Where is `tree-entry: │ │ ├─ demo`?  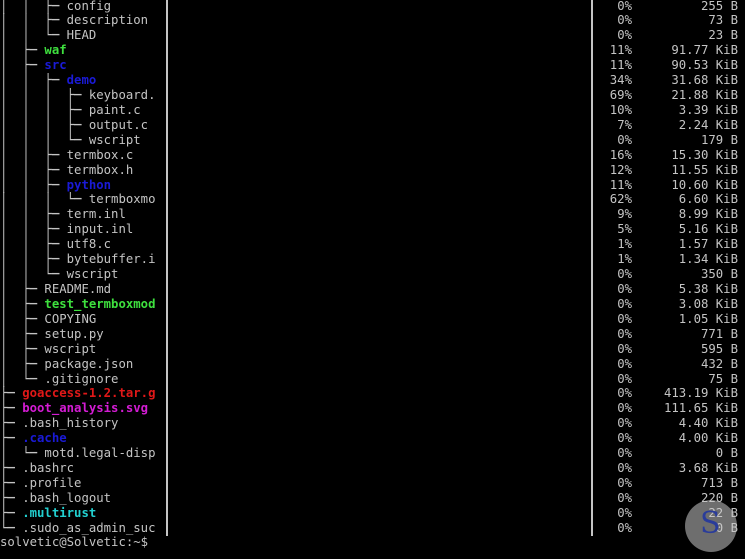 tree-entry: │ │ ├─ demo is located at coordinates (82, 80).